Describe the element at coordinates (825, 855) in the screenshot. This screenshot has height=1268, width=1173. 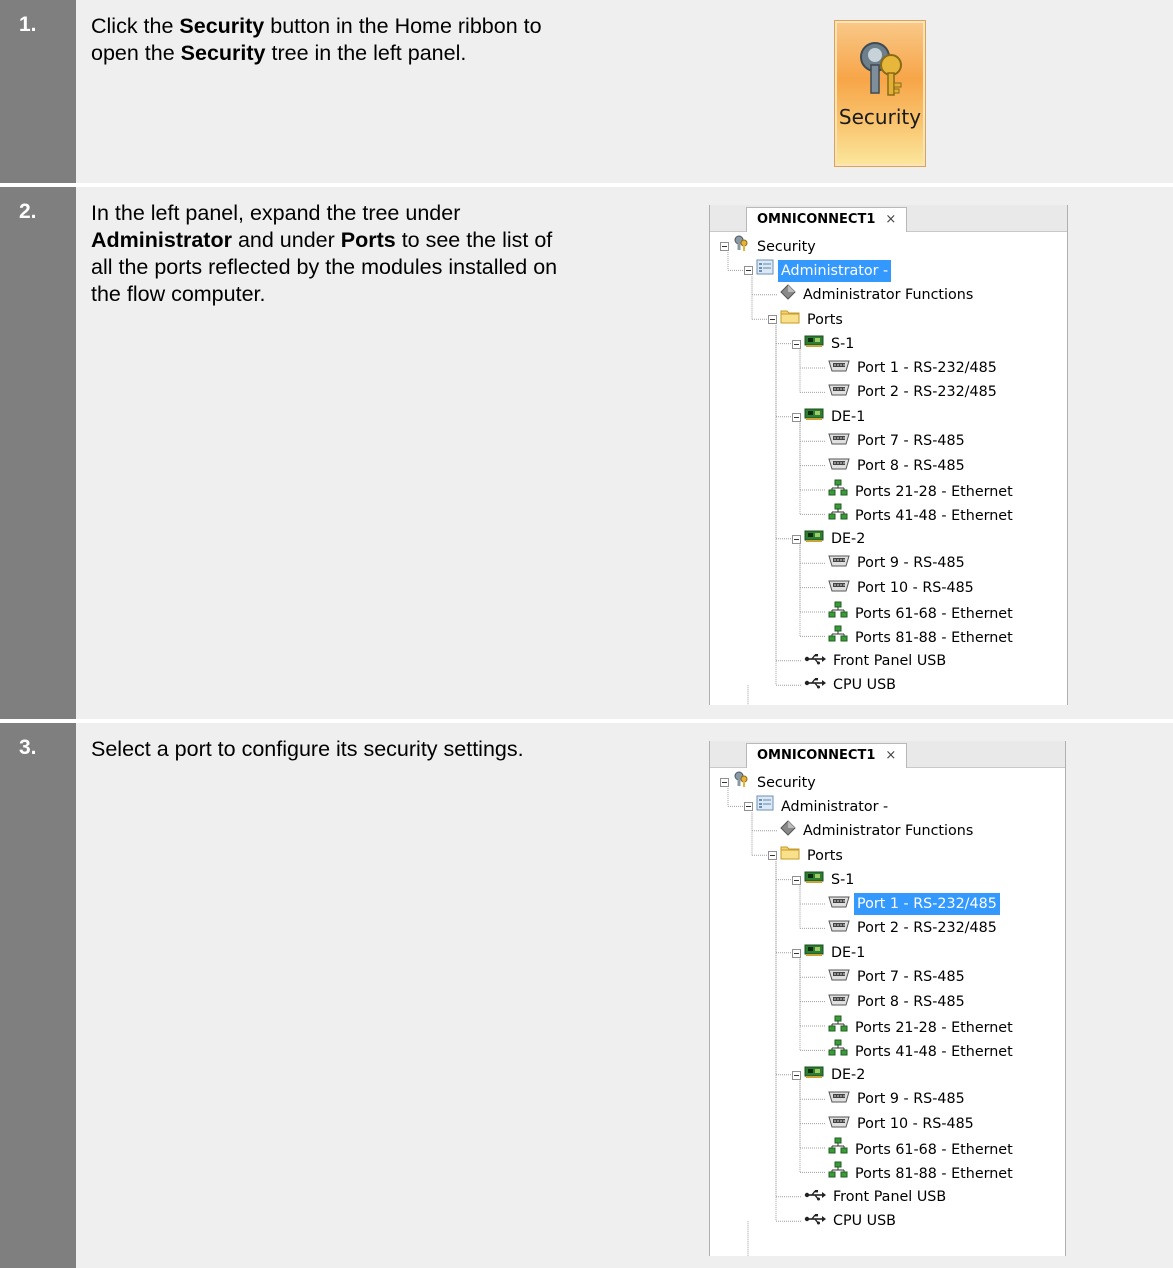
I see `tree-node-label: Ports` at that location.